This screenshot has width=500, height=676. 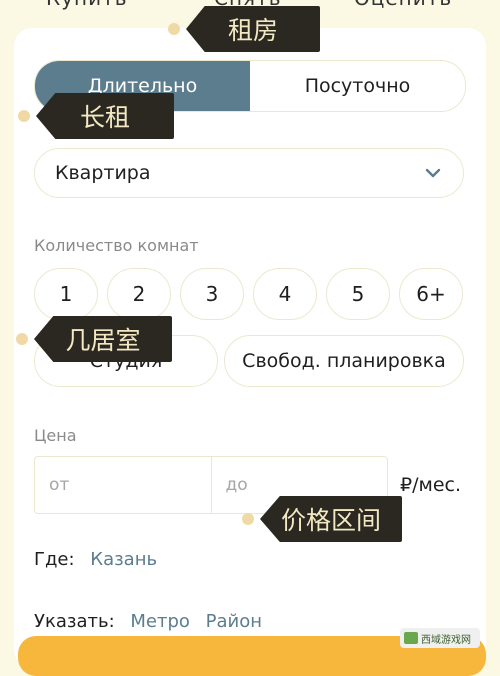 I want to click on price-from-field, so click(x=123, y=485).